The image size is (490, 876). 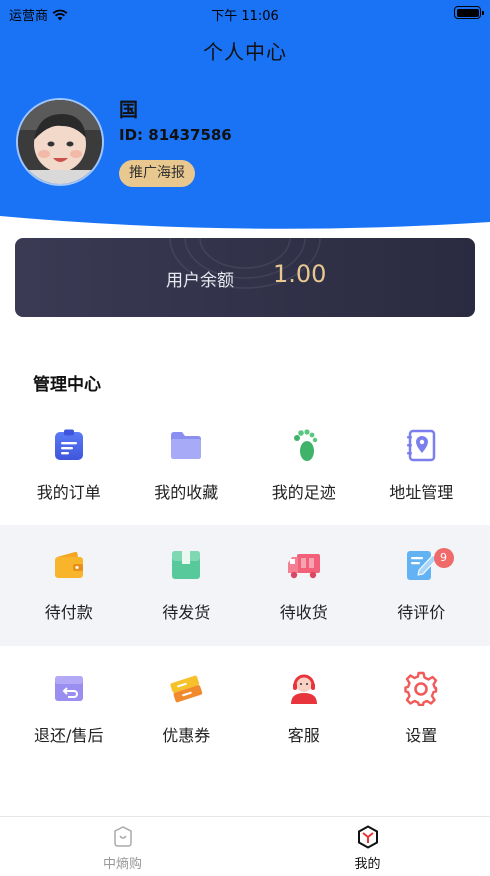 I want to click on tab-label: 中熵购, so click(x=122, y=864).